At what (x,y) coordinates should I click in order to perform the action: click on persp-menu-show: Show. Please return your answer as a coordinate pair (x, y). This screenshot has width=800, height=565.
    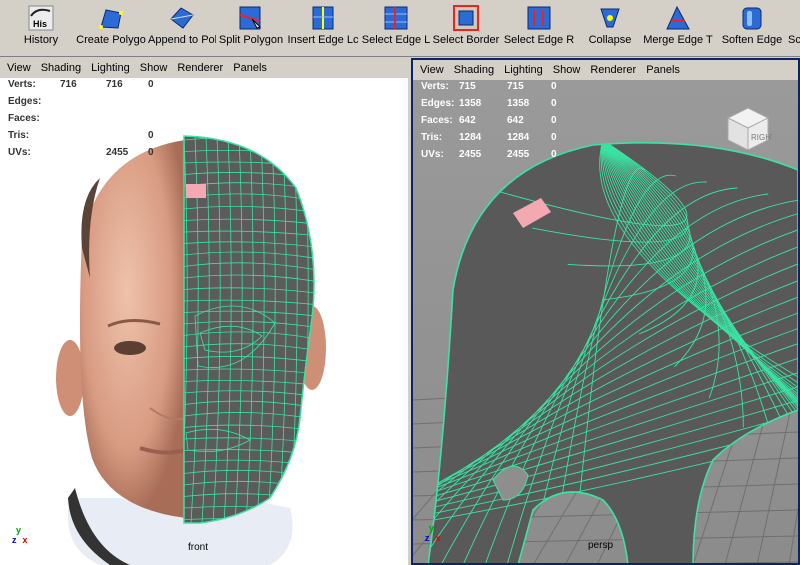
    Looking at the image, I should click on (567, 70).